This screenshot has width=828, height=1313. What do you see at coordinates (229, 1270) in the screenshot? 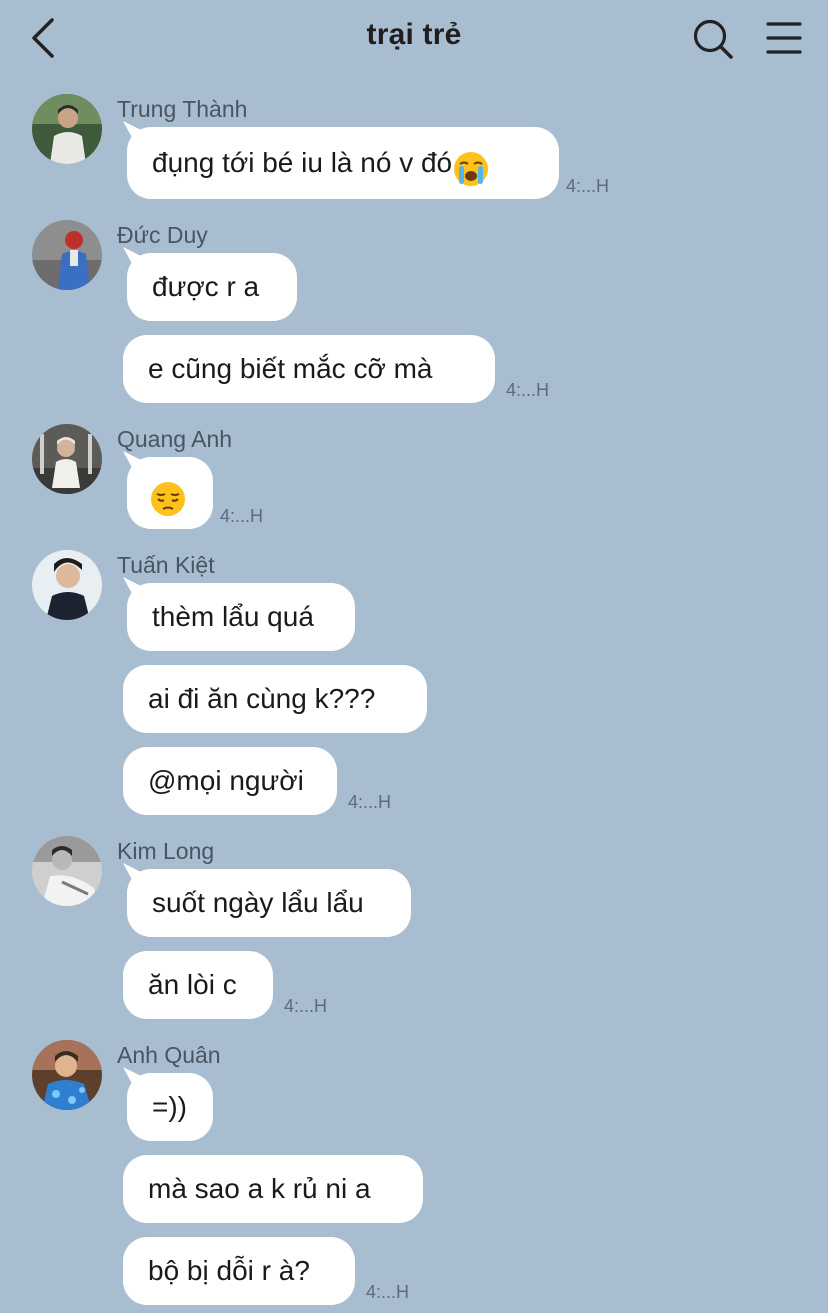
I see `message-text: bộ bị dỗi r à?` at bounding box center [229, 1270].